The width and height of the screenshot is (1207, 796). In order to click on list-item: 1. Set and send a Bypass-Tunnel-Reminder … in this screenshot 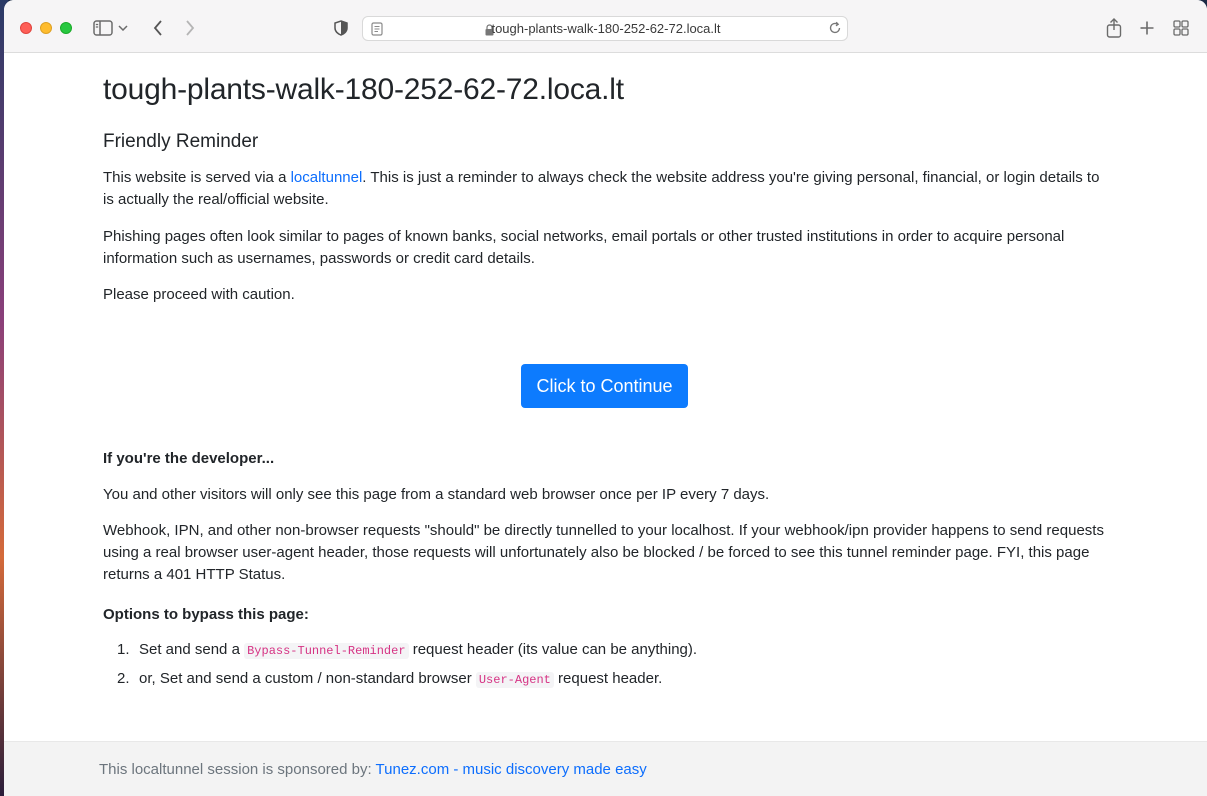, I will do `click(407, 653)`.